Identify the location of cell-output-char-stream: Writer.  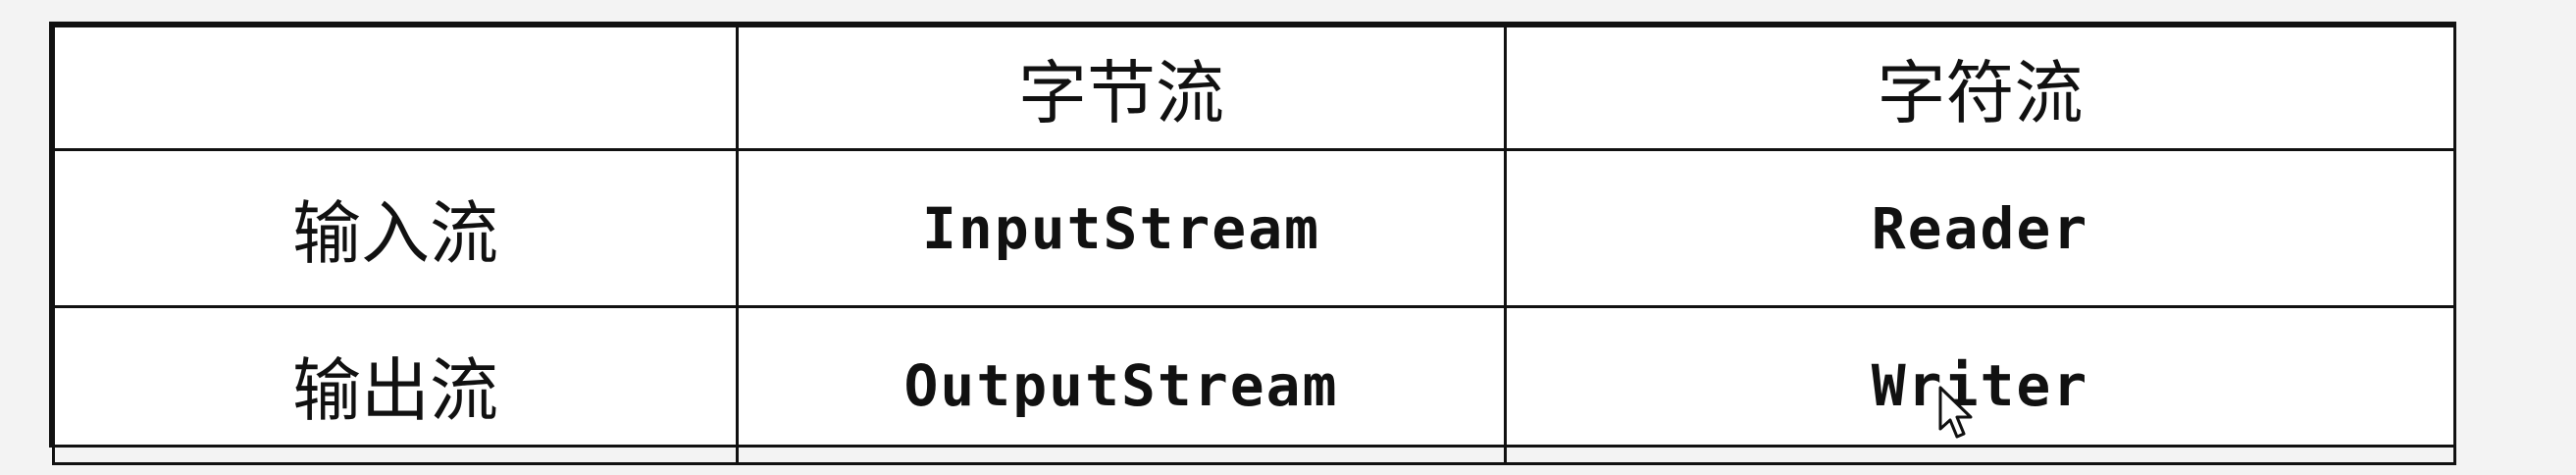
(1980, 385).